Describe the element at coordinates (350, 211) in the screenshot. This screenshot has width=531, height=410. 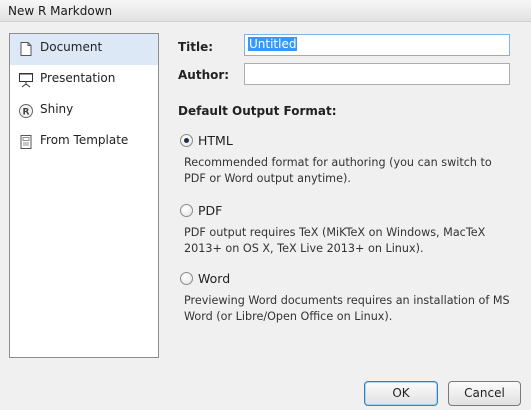
I see `pdf-radio-option: PDF` at that location.